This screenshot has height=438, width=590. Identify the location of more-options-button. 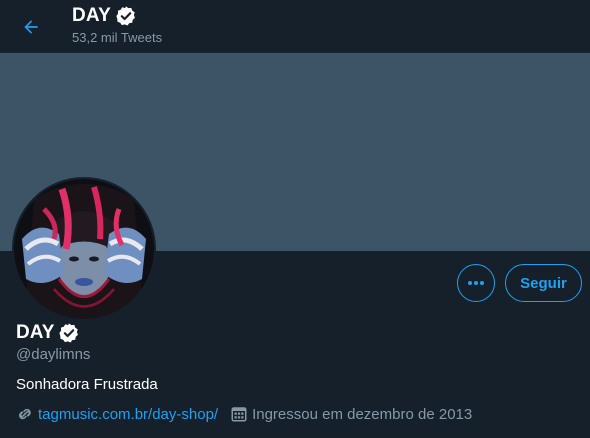
(476, 283).